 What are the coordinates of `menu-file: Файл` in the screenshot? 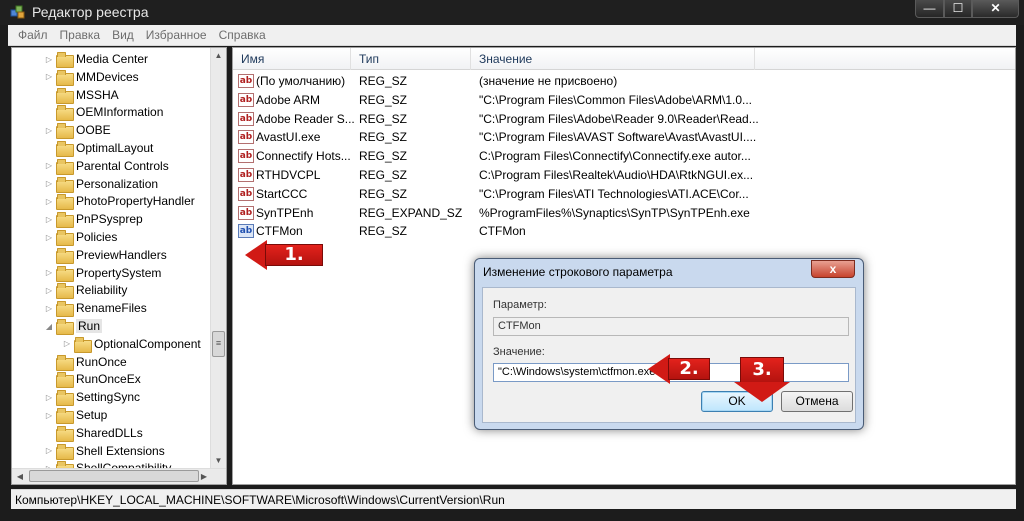 It's located at (33, 35).